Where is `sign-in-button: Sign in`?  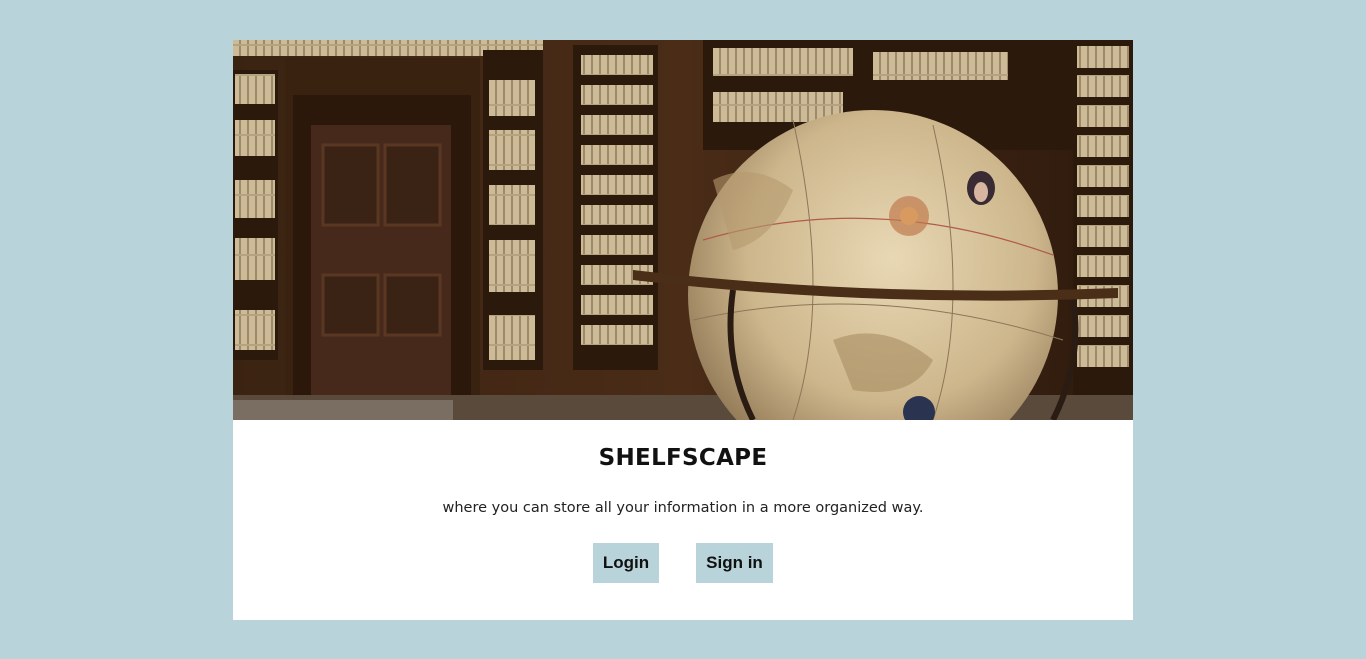 sign-in-button: Sign in is located at coordinates (734, 563).